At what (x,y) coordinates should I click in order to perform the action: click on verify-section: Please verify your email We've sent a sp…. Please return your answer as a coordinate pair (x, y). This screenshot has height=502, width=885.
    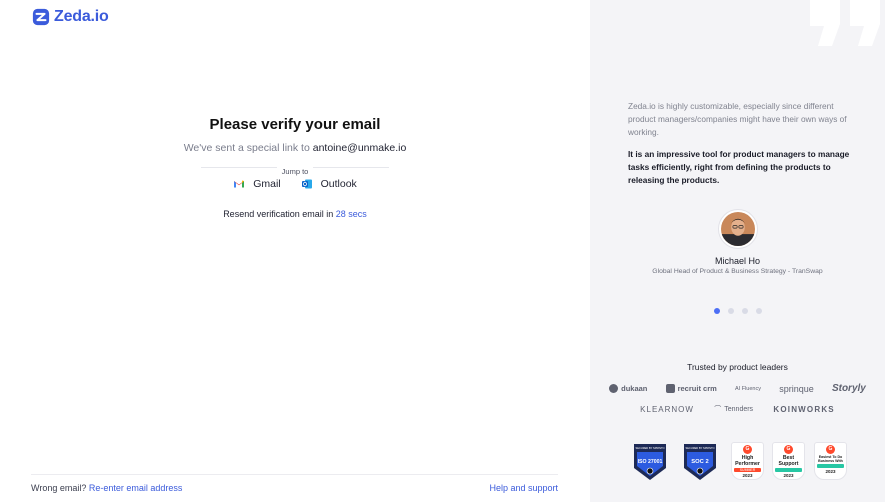
    Looking at the image, I should click on (295, 167).